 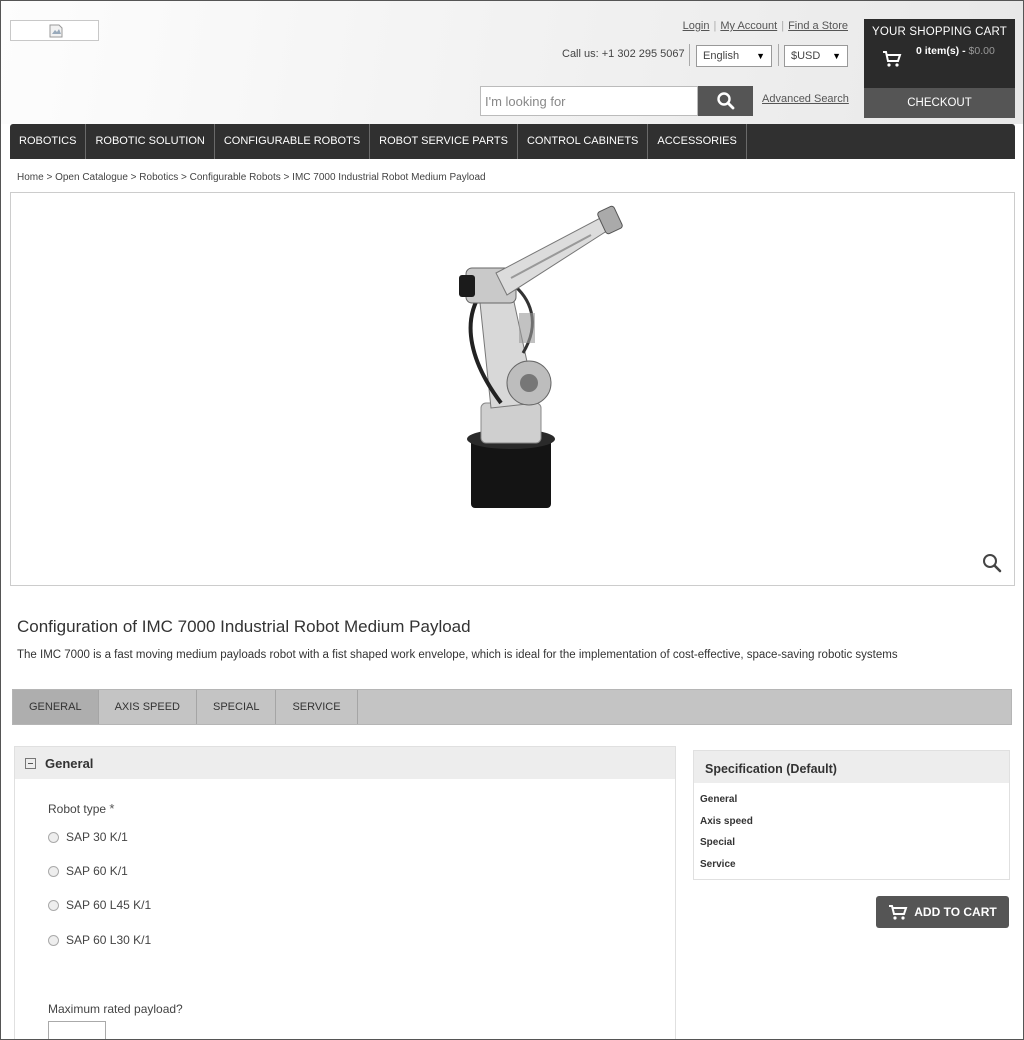 What do you see at coordinates (444, 141) in the screenshot?
I see `nav-robot-service-parts: ROBOT SERVICE PARTS` at bounding box center [444, 141].